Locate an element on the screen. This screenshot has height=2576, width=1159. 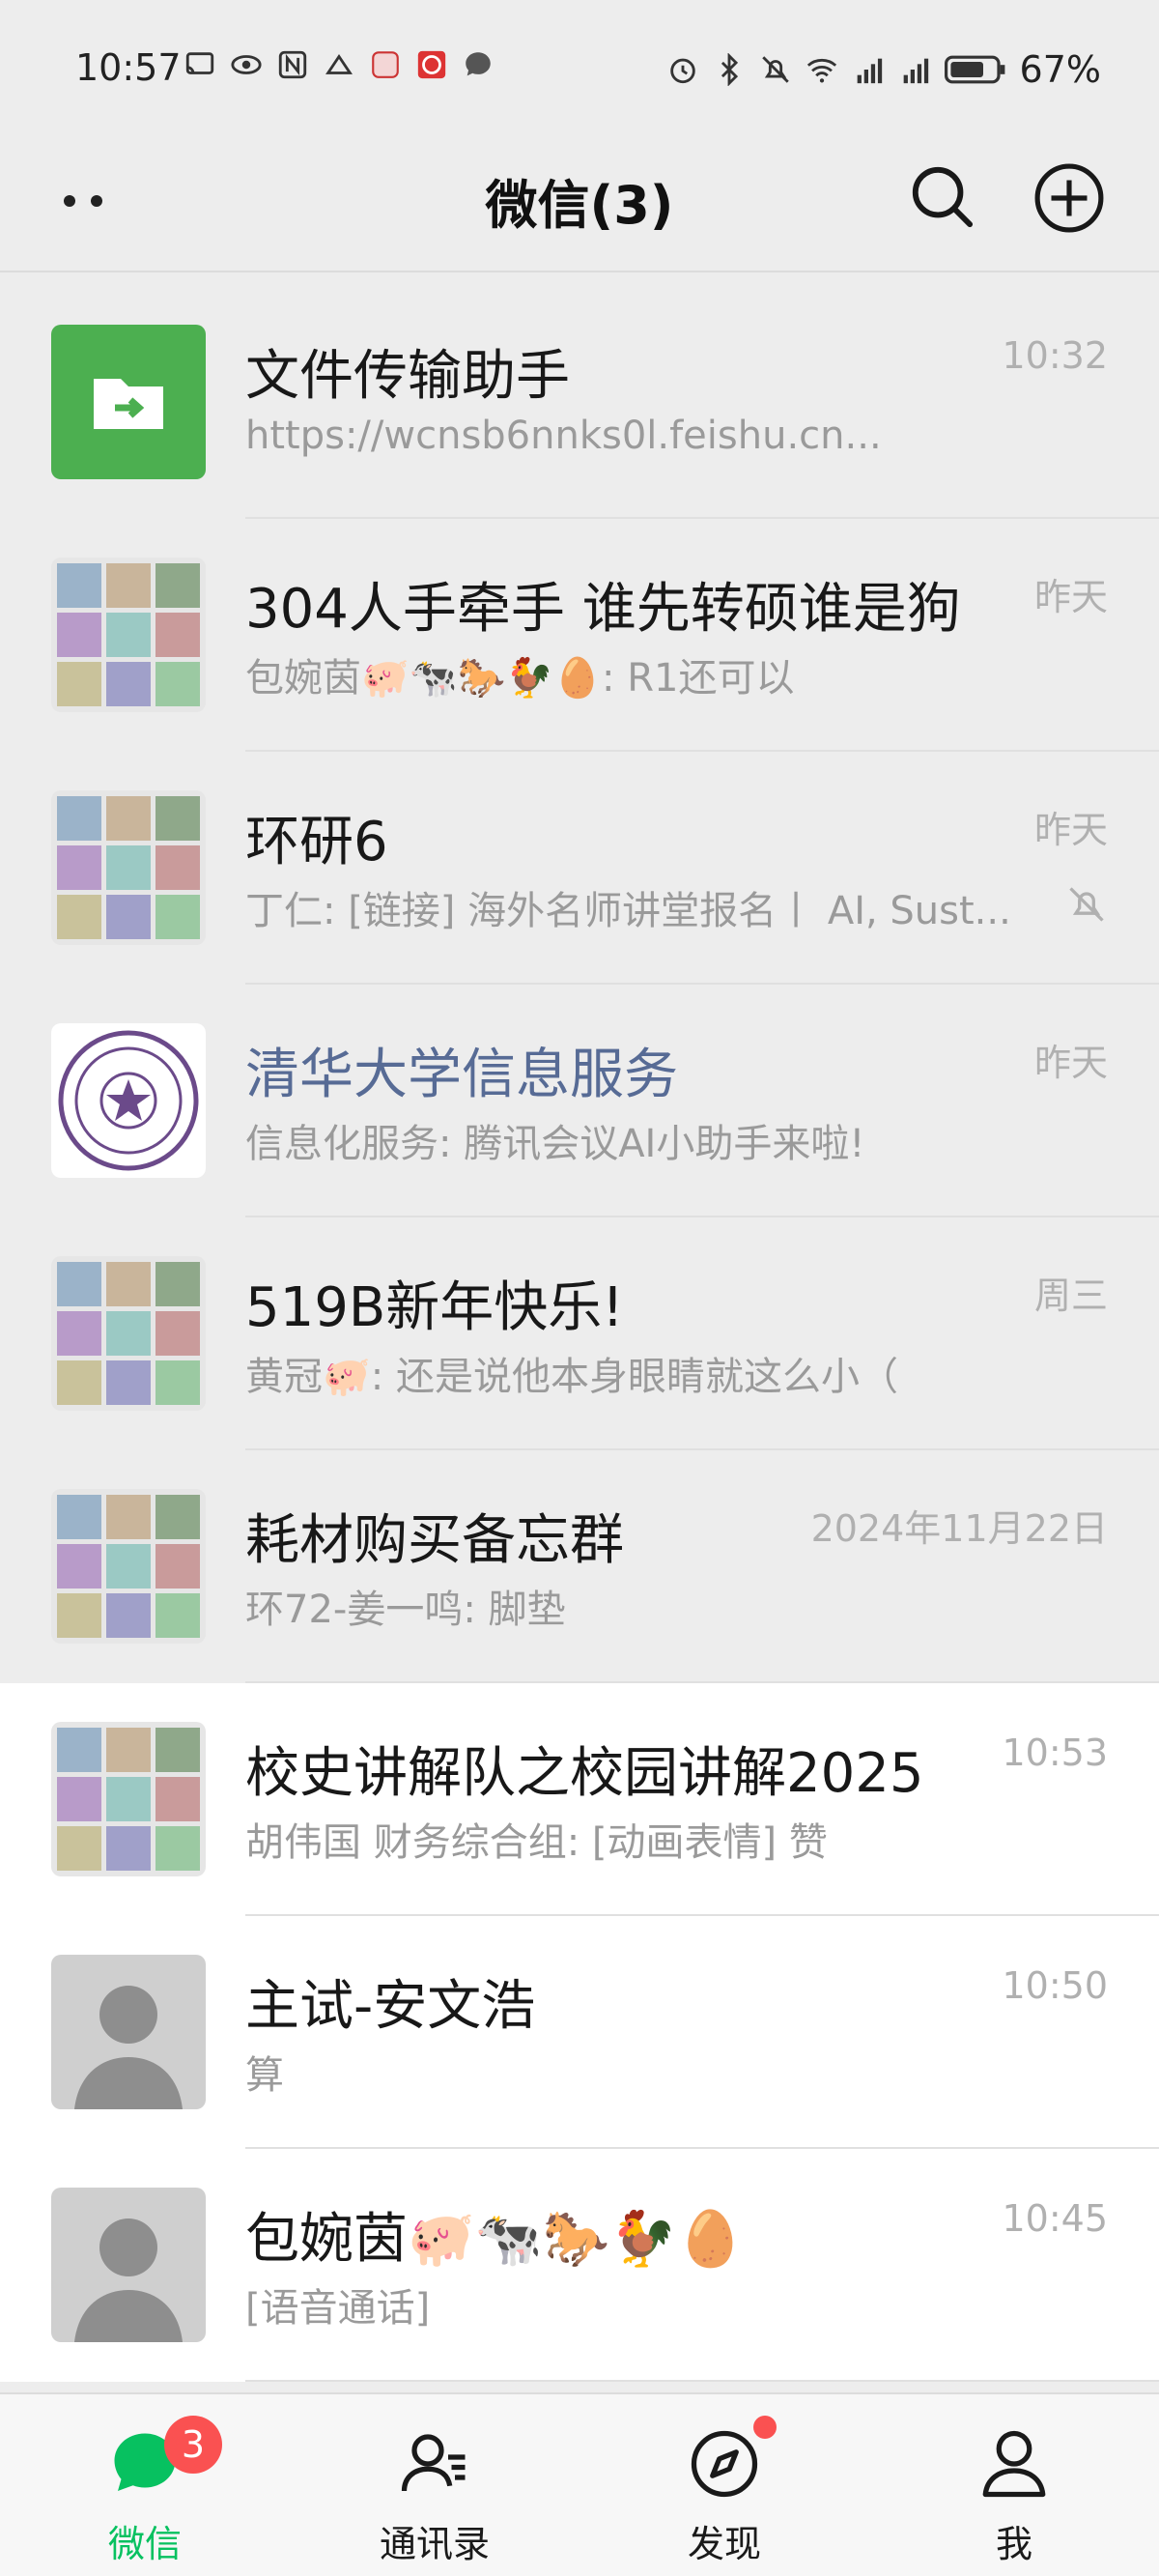
status-left-icons is located at coordinates (340, 65).